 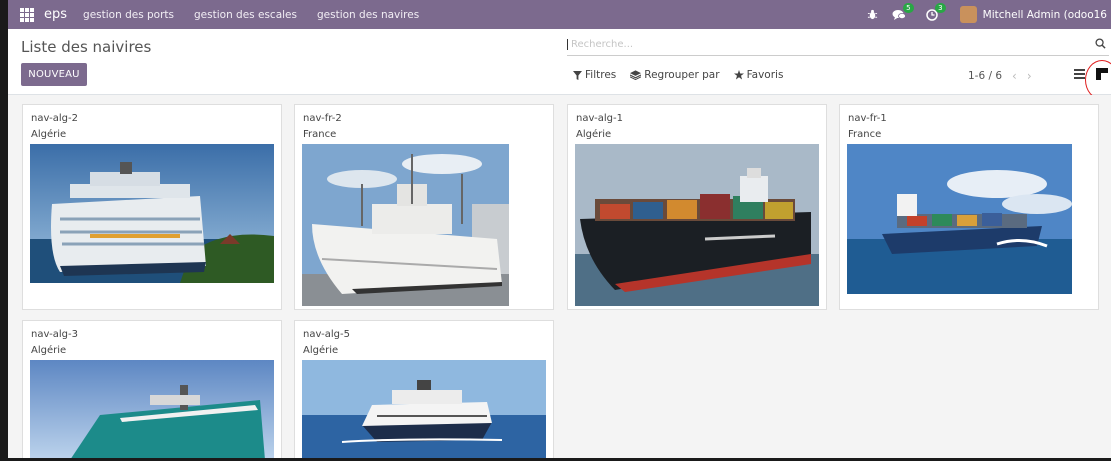 What do you see at coordinates (4, 230) in the screenshot?
I see `window-frame-left` at bounding box center [4, 230].